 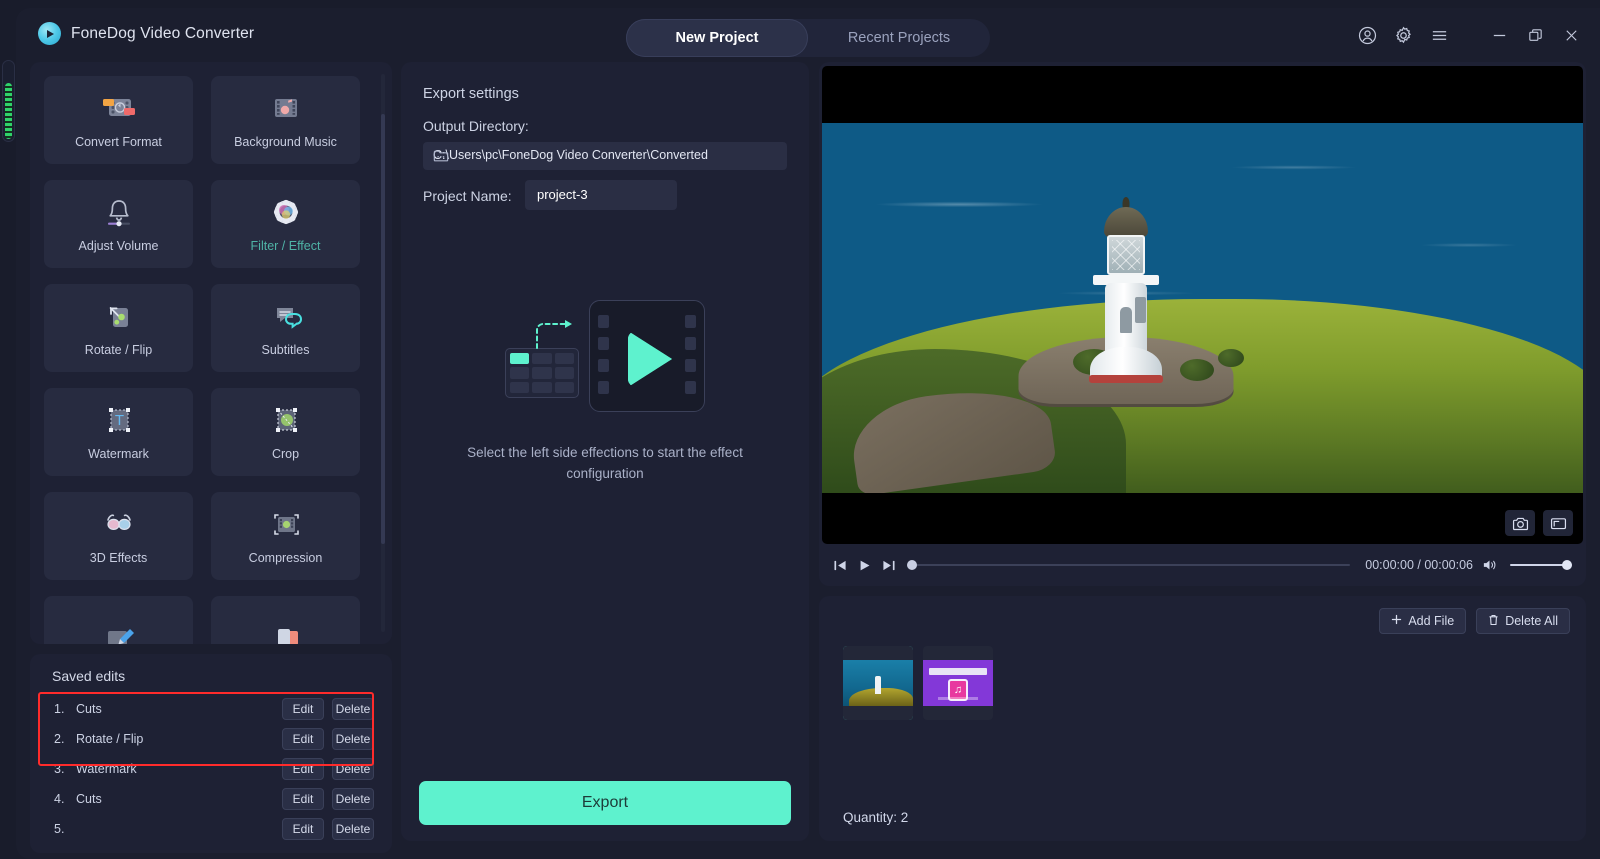 What do you see at coordinates (106, 769) in the screenshot?
I see `row-name: Watermark` at bounding box center [106, 769].